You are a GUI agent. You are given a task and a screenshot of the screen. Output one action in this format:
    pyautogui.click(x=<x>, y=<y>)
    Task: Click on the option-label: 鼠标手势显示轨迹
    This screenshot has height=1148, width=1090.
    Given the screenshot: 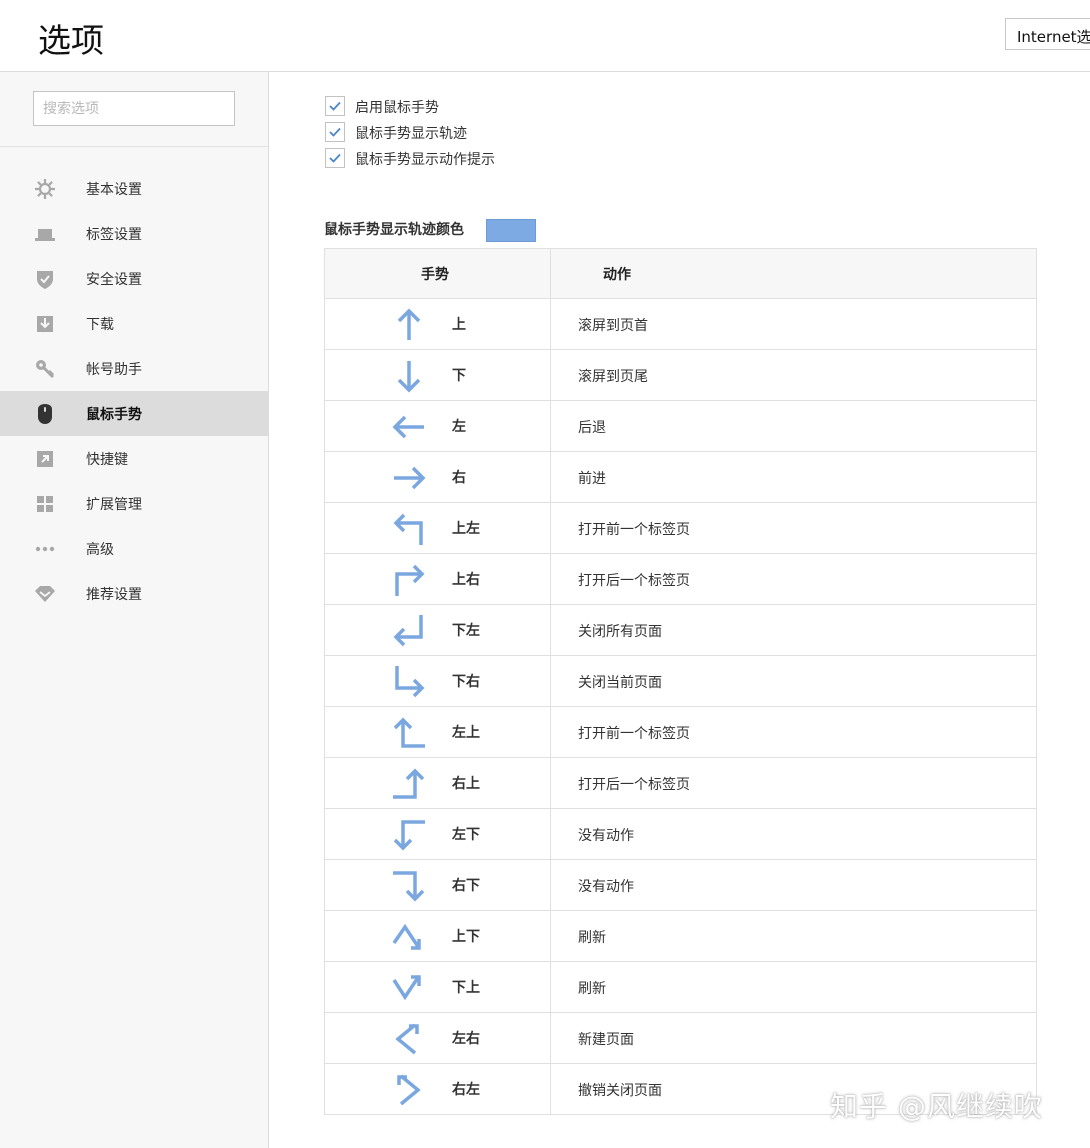 What is the action you would take?
    pyautogui.click(x=411, y=134)
    